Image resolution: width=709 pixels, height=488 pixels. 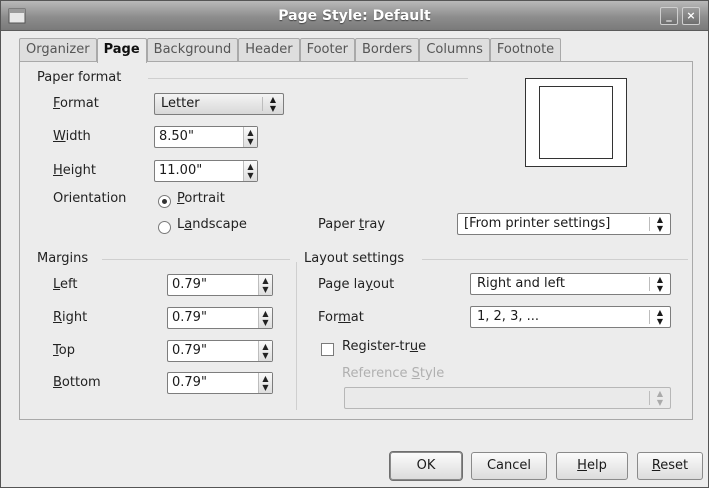 I want to click on landscape-label: Landscape, so click(x=212, y=224).